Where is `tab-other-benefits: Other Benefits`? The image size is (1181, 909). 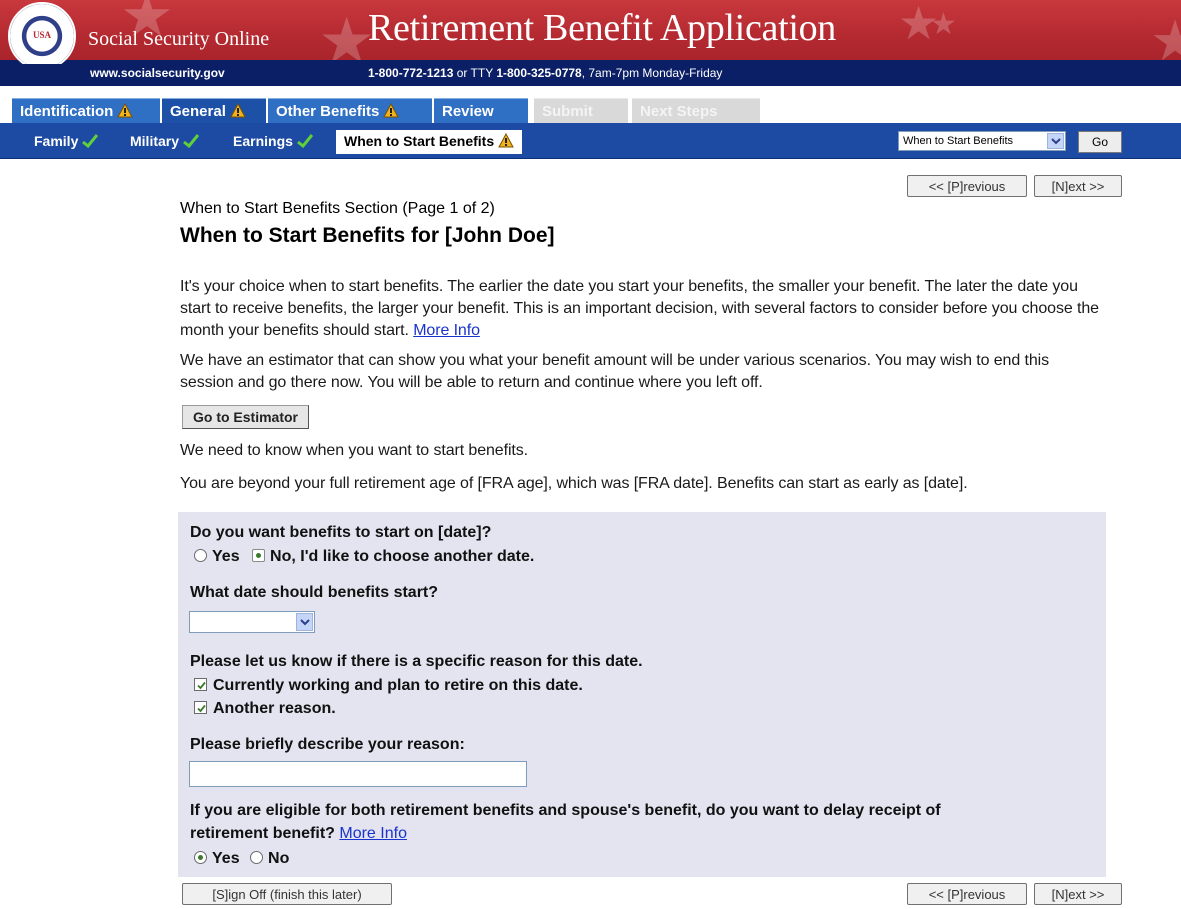 tab-other-benefits: Other Benefits is located at coordinates (350, 110).